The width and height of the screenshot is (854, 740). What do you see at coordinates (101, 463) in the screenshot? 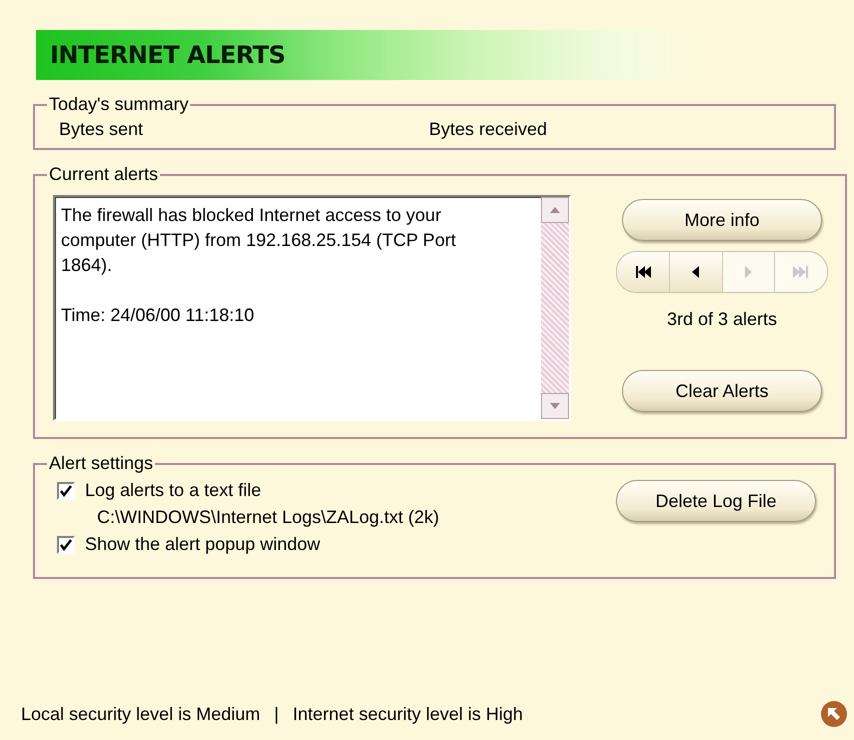
I see `group-label: Alert settings` at bounding box center [101, 463].